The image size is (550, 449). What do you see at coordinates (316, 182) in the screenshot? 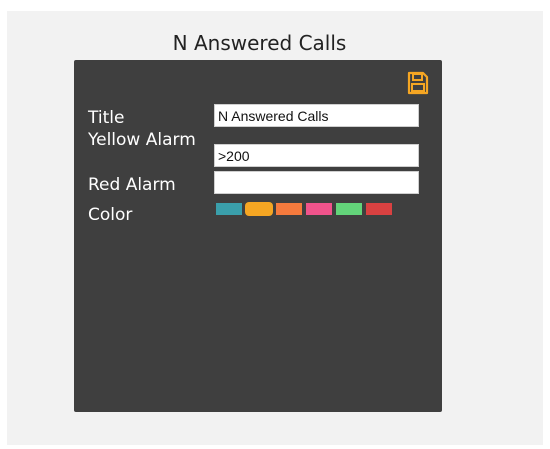
I see `red-alarm-input` at bounding box center [316, 182].